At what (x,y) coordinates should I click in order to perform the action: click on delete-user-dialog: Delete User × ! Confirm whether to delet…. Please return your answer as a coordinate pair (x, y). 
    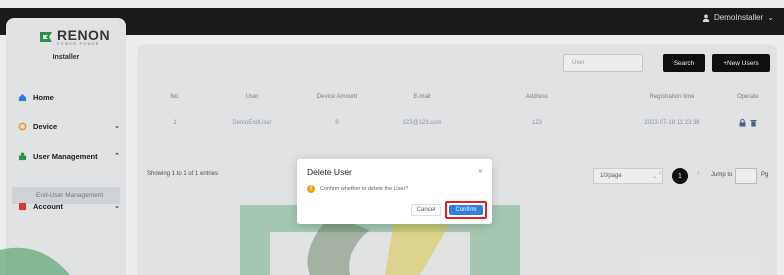
    Looking at the image, I should click on (394, 191).